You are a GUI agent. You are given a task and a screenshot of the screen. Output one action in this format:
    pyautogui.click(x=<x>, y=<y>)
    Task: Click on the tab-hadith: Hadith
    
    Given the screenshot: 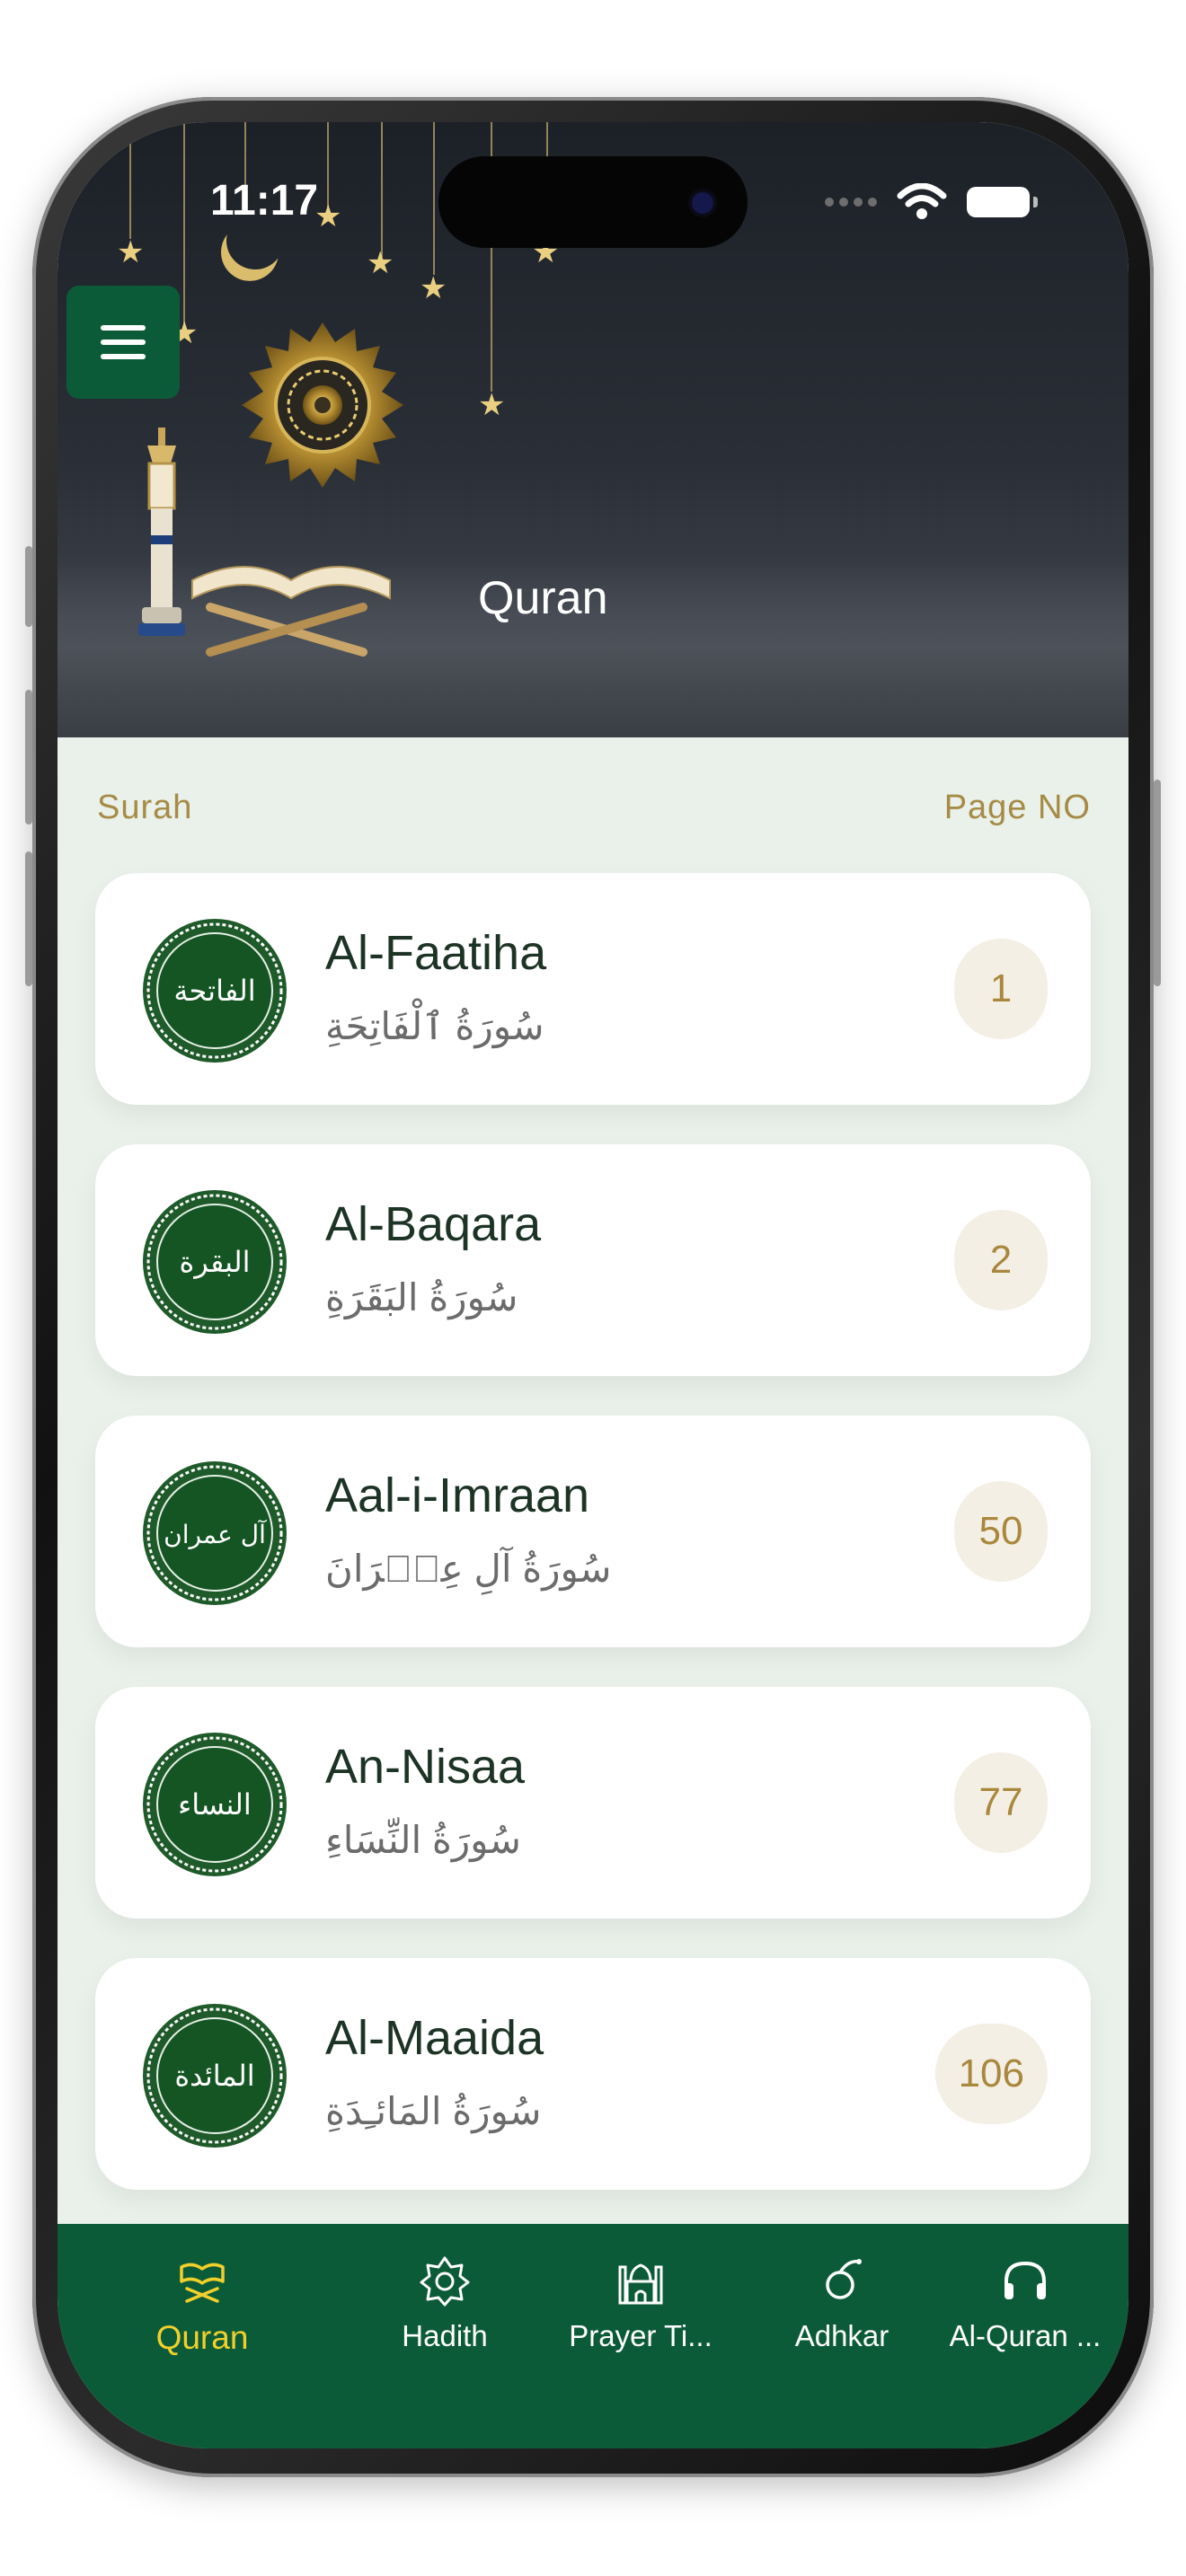 What is the action you would take?
    pyautogui.click(x=444, y=2303)
    